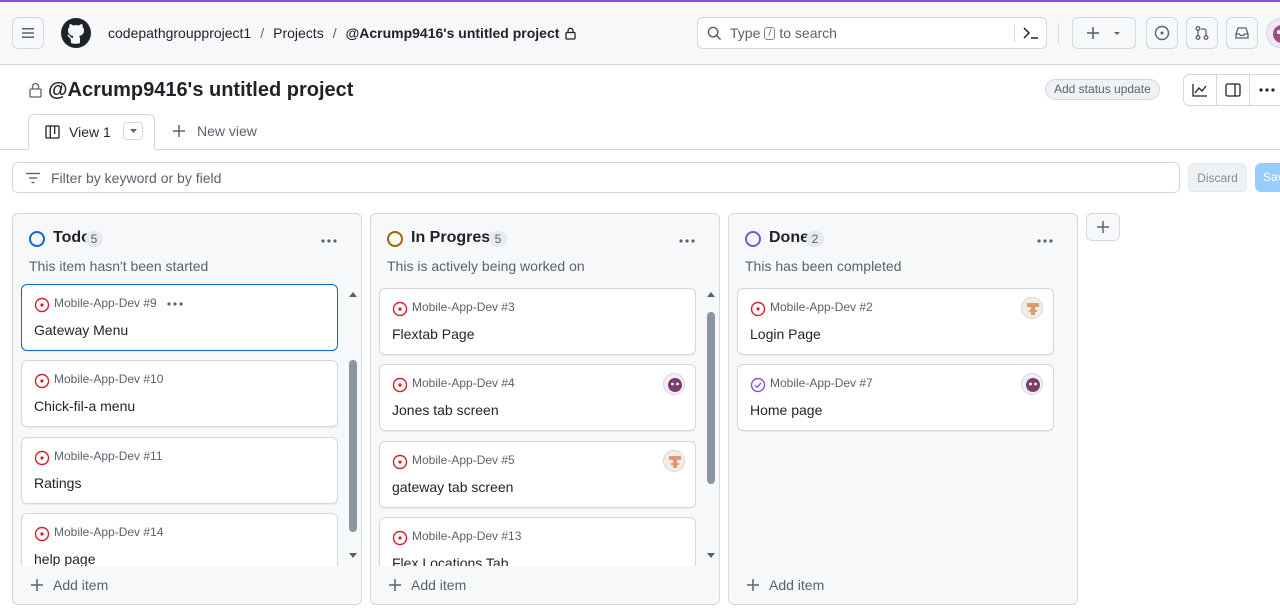 The width and height of the screenshot is (1280, 608). I want to click on add-column-button, so click(1103, 227).